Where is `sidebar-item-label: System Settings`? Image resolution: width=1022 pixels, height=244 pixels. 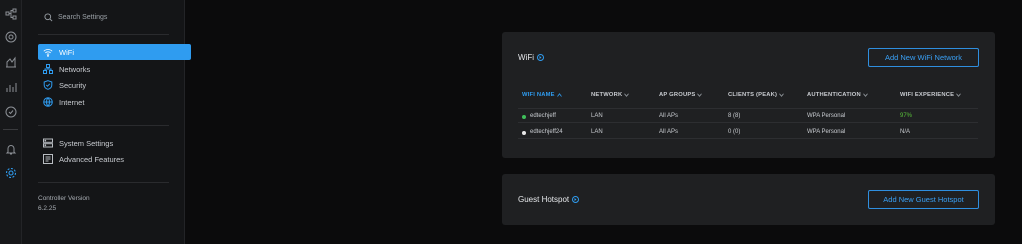 sidebar-item-label: System Settings is located at coordinates (86, 143).